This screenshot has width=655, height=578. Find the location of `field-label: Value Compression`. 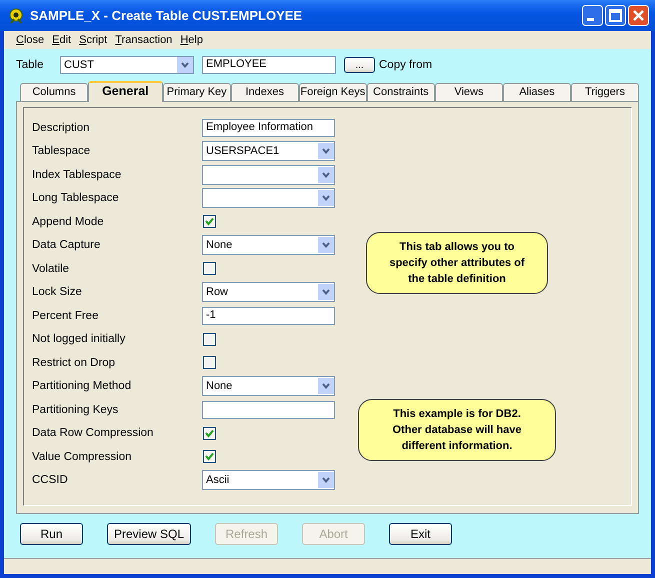

field-label: Value Compression is located at coordinates (82, 456).